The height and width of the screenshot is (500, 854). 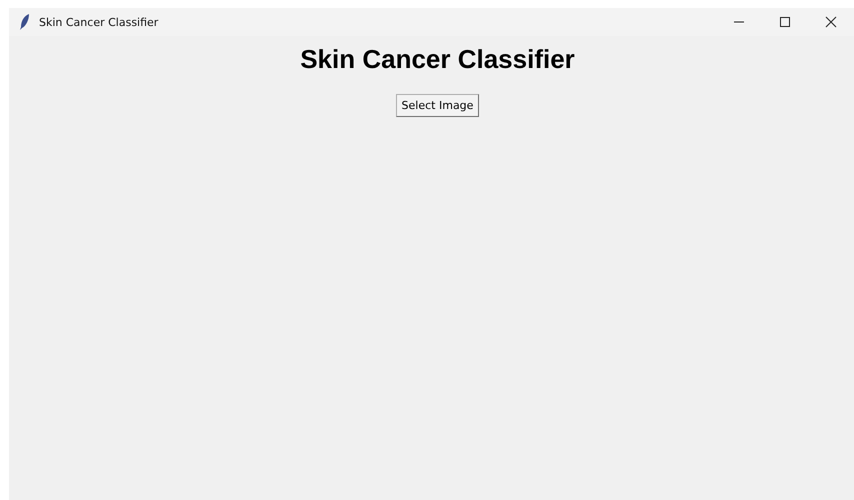 What do you see at coordinates (785, 22) in the screenshot?
I see `maximize-icon` at bounding box center [785, 22].